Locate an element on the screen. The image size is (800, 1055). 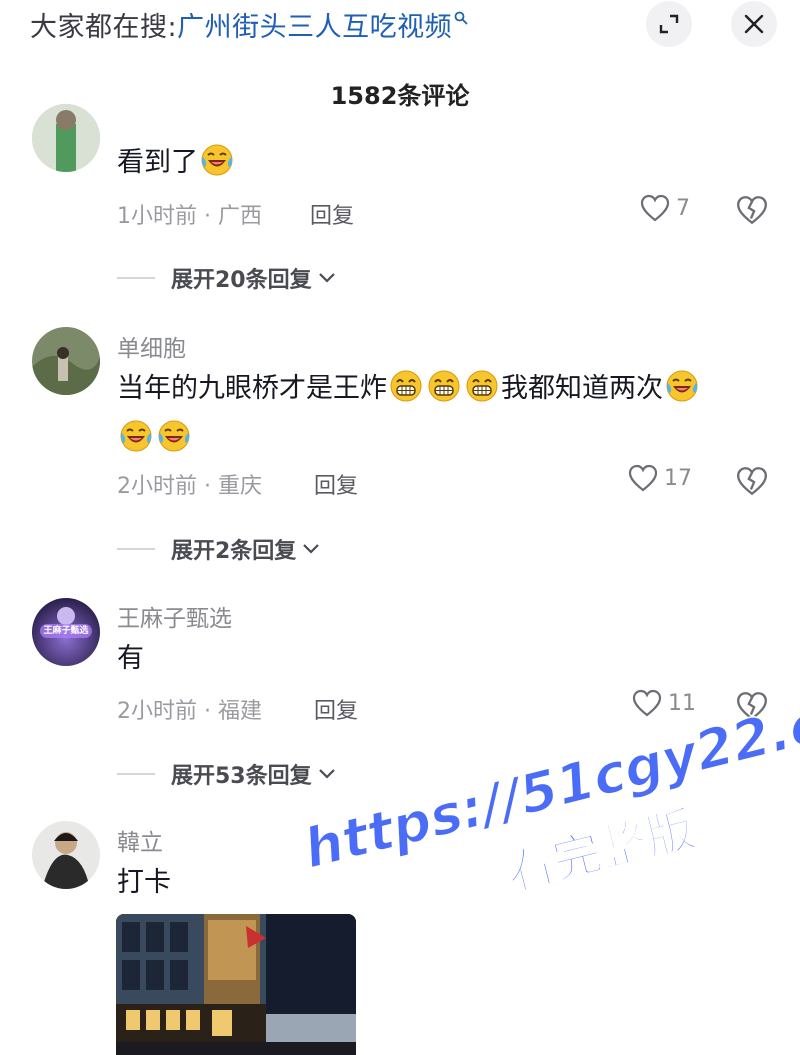
search-icon is located at coordinates (461, 19).